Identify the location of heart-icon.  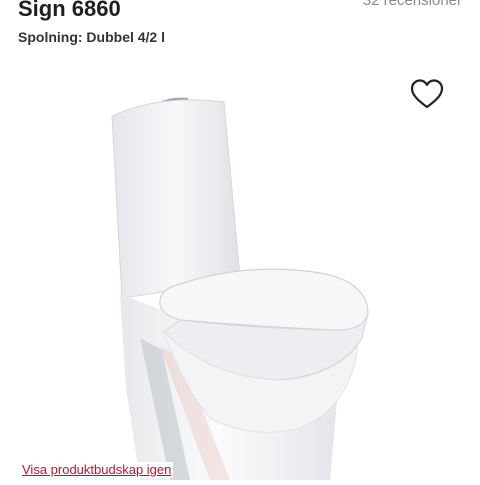
(427, 94).